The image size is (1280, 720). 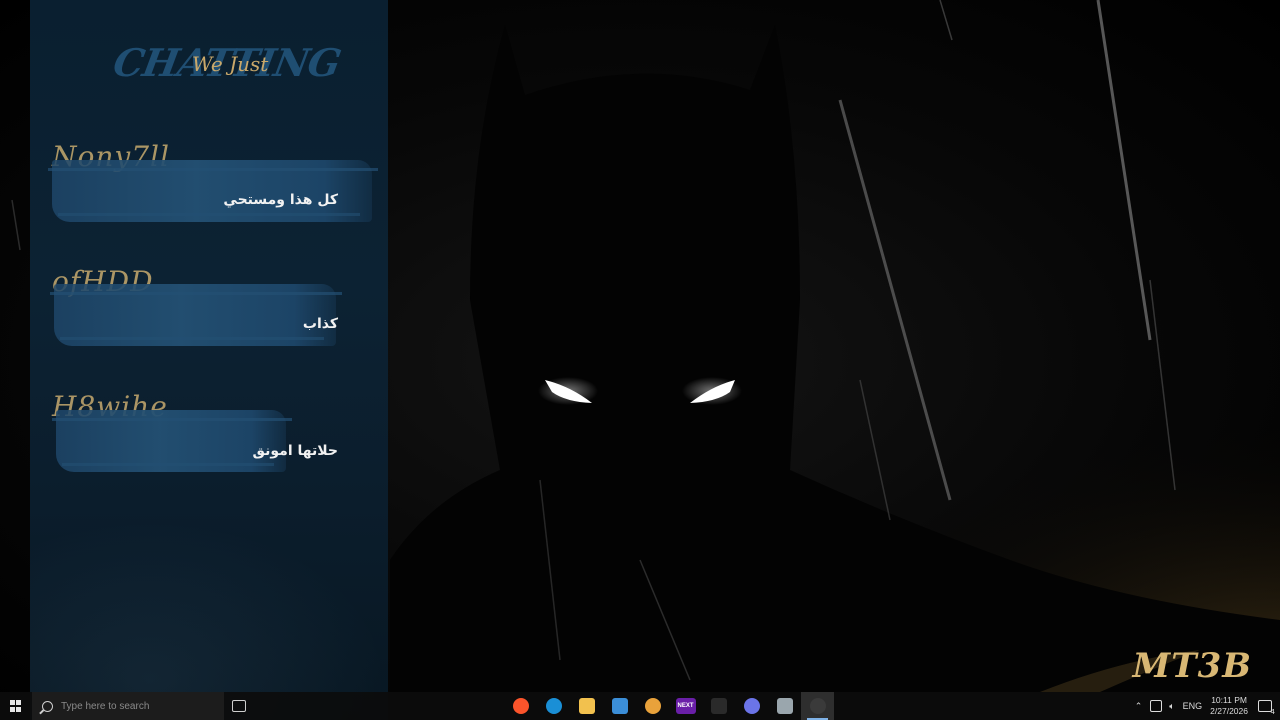 I want to click on taskbar-app-chrome, so click(x=652, y=706).